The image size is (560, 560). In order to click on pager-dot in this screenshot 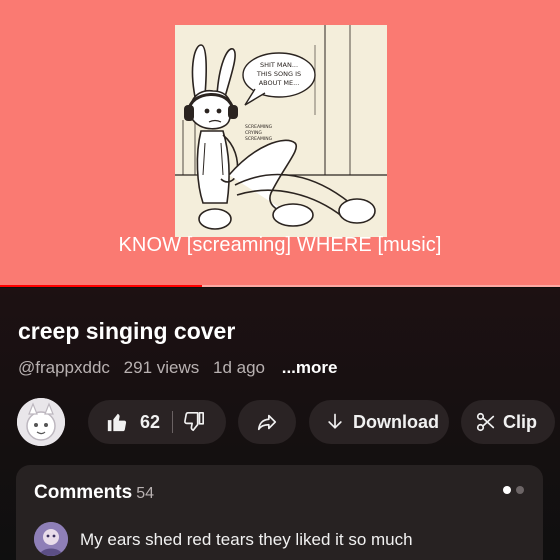, I will do `click(520, 490)`.